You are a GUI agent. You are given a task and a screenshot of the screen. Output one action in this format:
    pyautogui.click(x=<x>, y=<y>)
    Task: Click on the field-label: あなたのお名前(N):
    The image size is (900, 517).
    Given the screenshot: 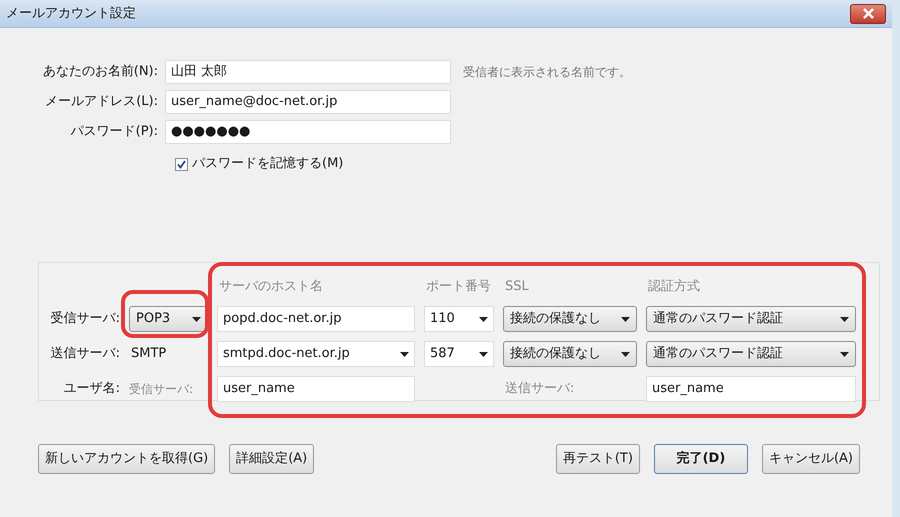 What is the action you would take?
    pyautogui.click(x=100, y=72)
    